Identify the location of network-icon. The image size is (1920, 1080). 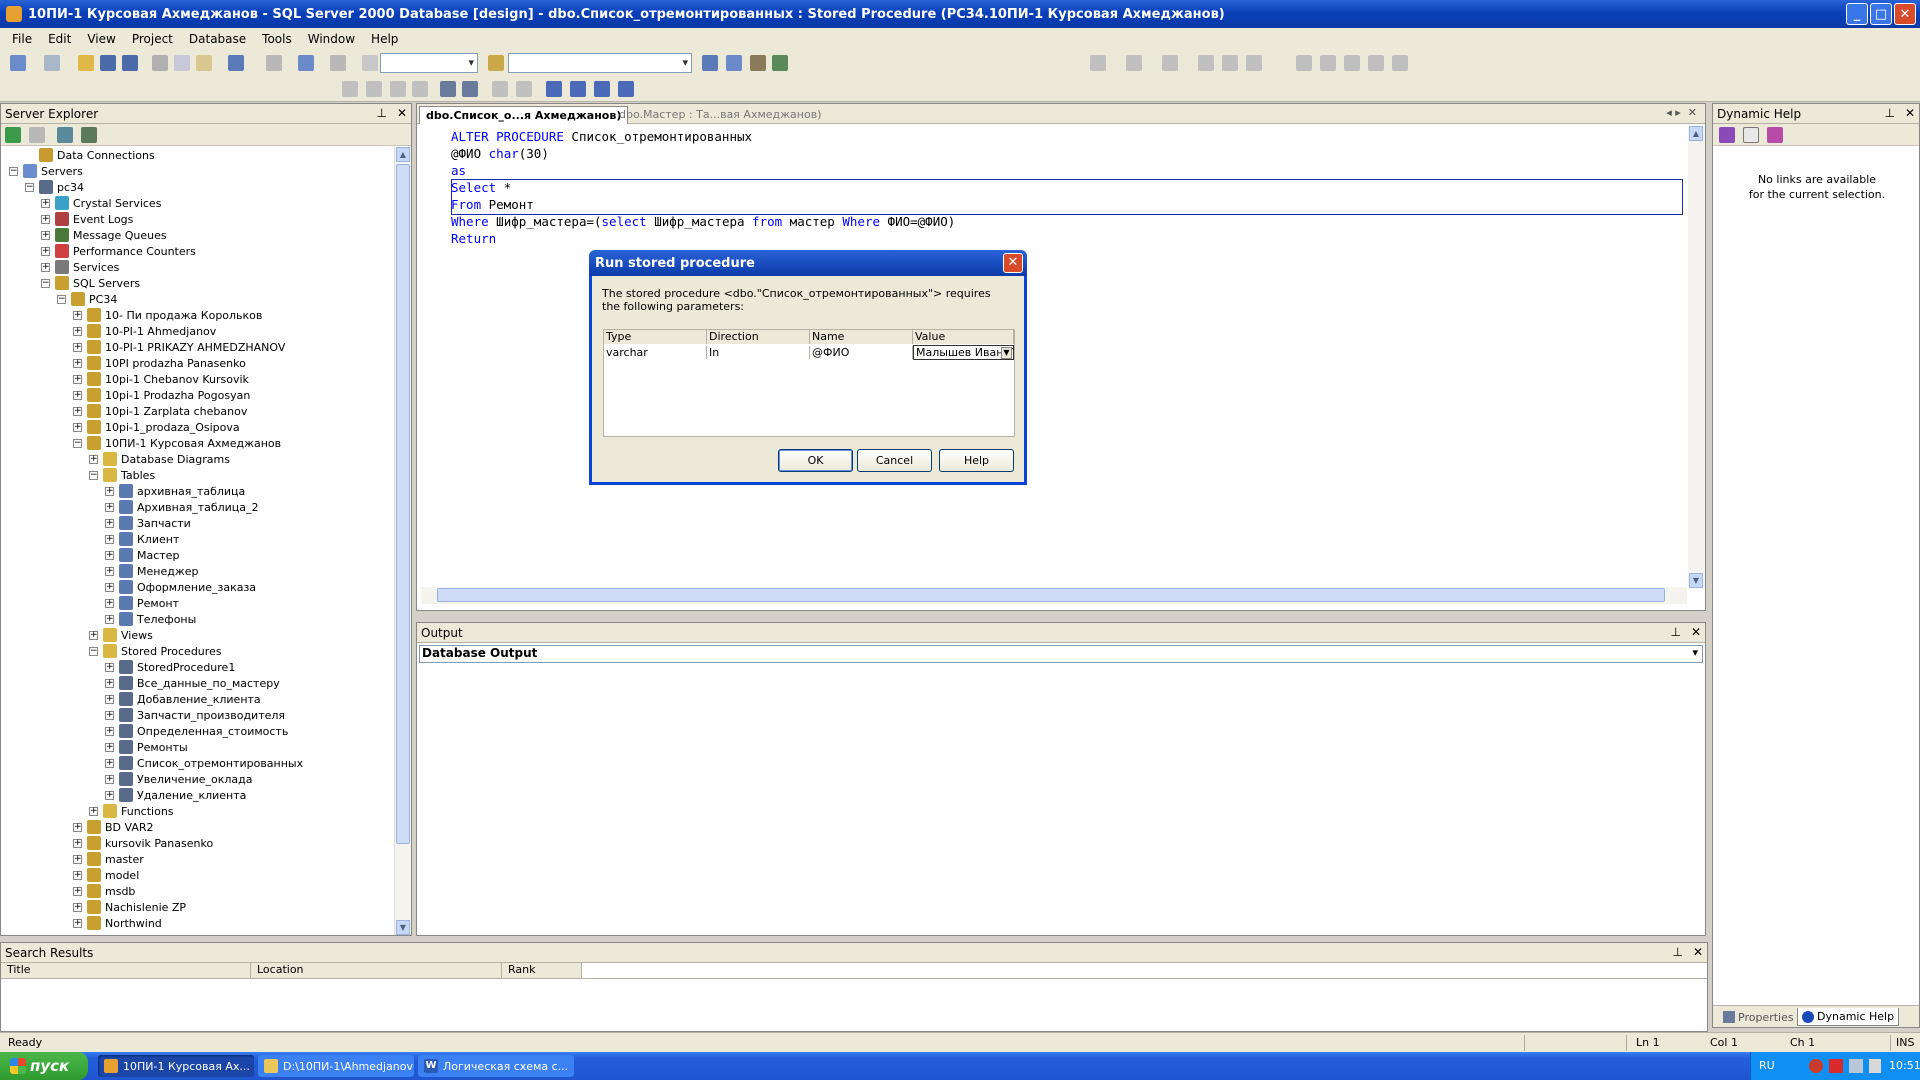
(1856, 1066).